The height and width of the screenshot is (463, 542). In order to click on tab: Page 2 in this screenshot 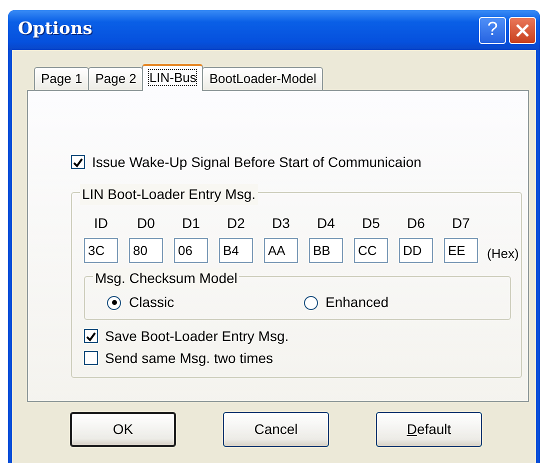, I will do `click(116, 78)`.